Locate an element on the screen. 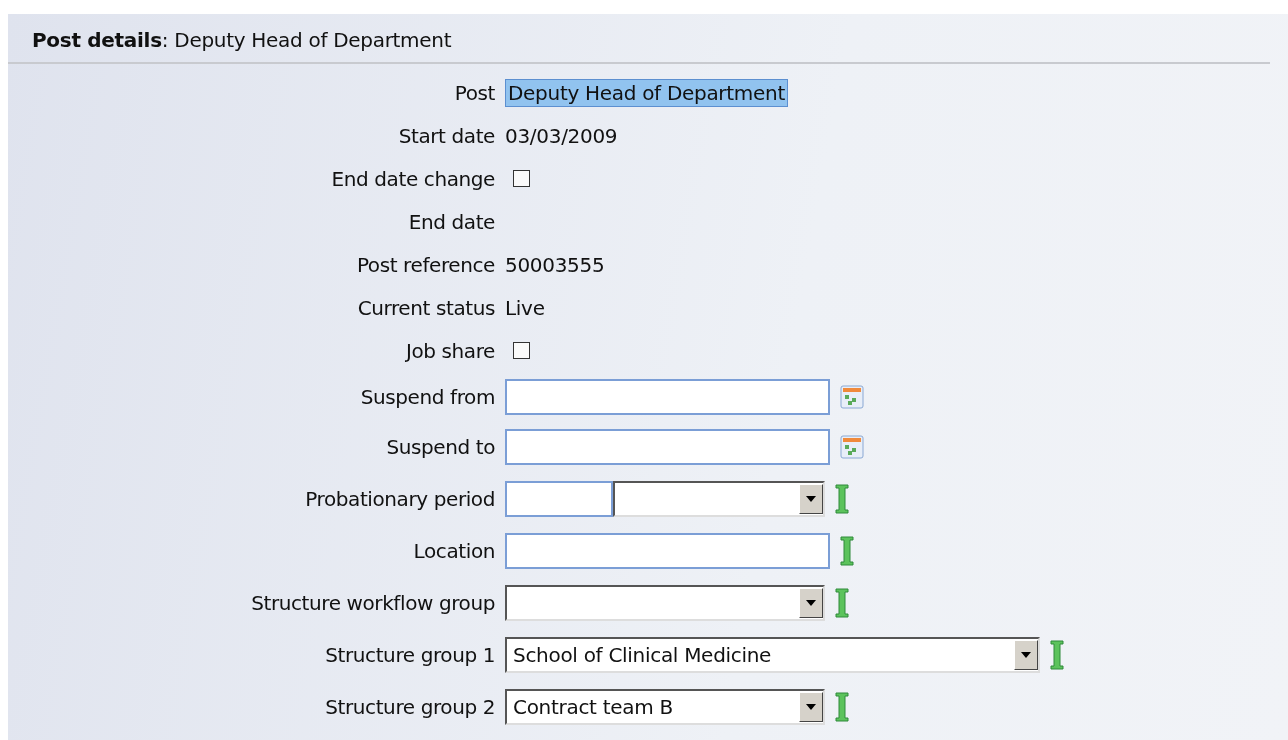  section-title: Post details: Deputy Head of Department is located at coordinates (242, 40).